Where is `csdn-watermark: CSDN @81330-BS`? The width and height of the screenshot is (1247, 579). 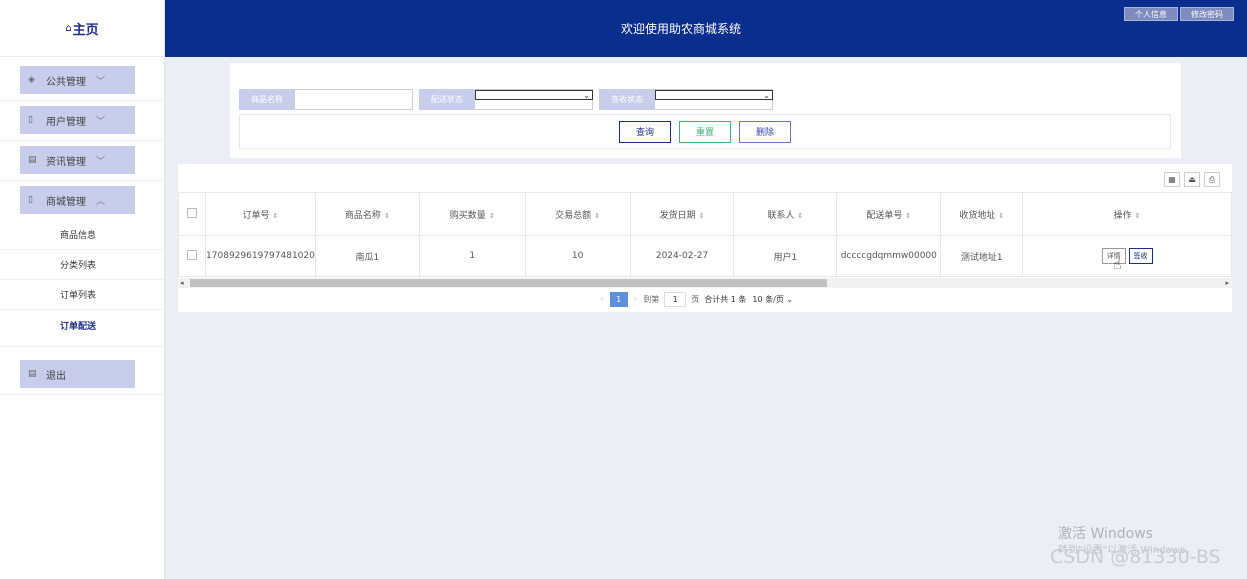
csdn-watermark: CSDN @81330-BS is located at coordinates (1135, 557).